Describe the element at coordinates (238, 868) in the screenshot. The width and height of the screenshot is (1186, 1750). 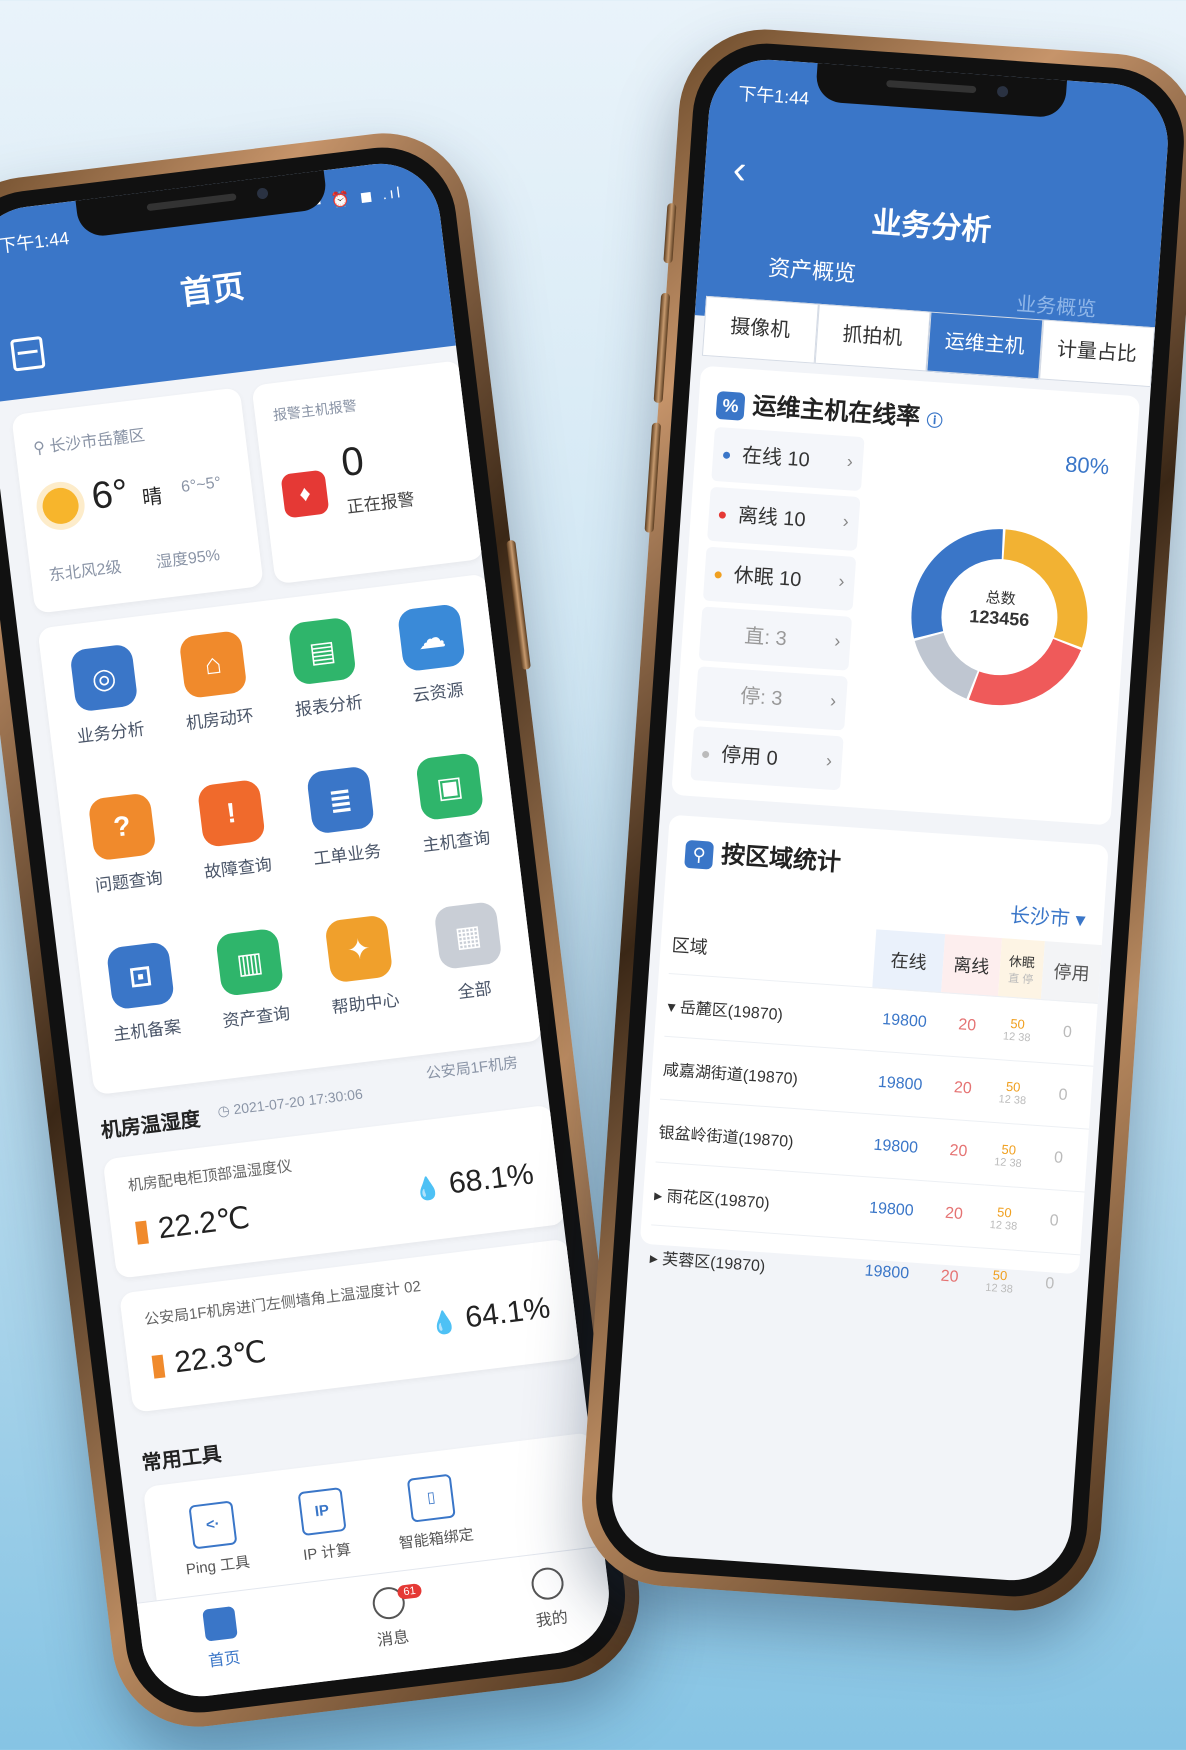
I see `grid-label: 故障查询` at that location.